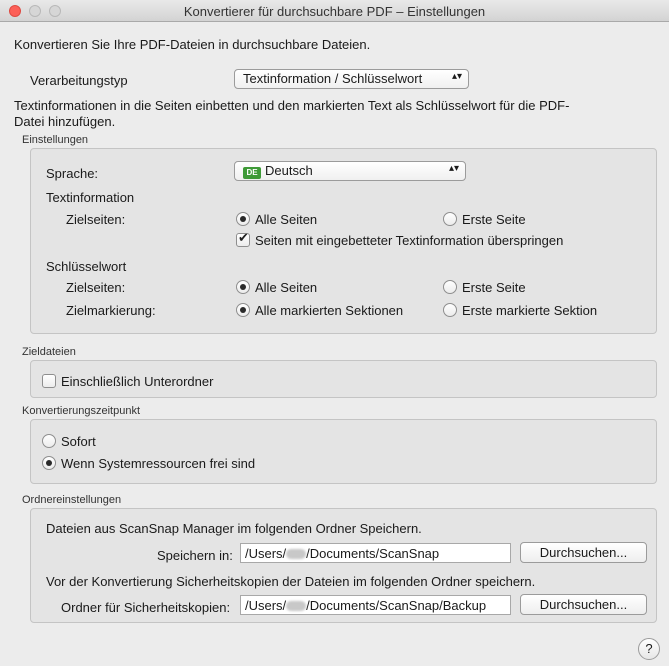 The width and height of the screenshot is (669, 666). I want to click on marking-all-sections-radio, so click(243, 310).